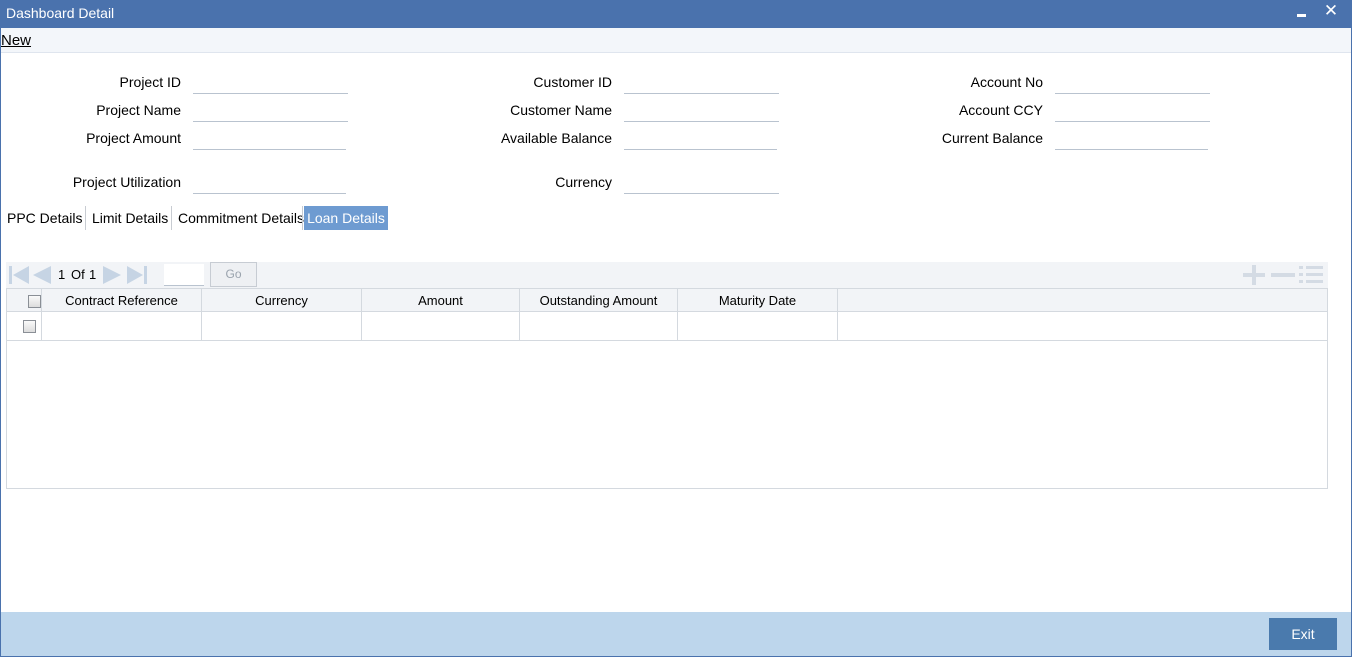 This screenshot has width=1352, height=657. I want to click on single-view-icon, so click(1311, 275).